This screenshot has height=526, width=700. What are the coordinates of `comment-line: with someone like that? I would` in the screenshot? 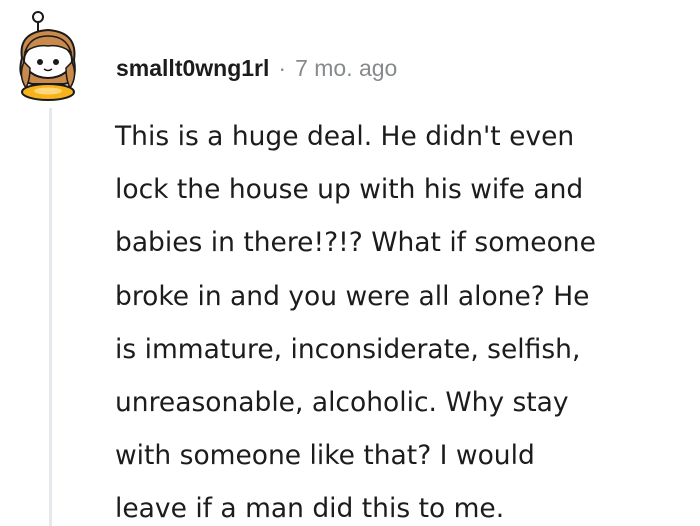 It's located at (325, 456).